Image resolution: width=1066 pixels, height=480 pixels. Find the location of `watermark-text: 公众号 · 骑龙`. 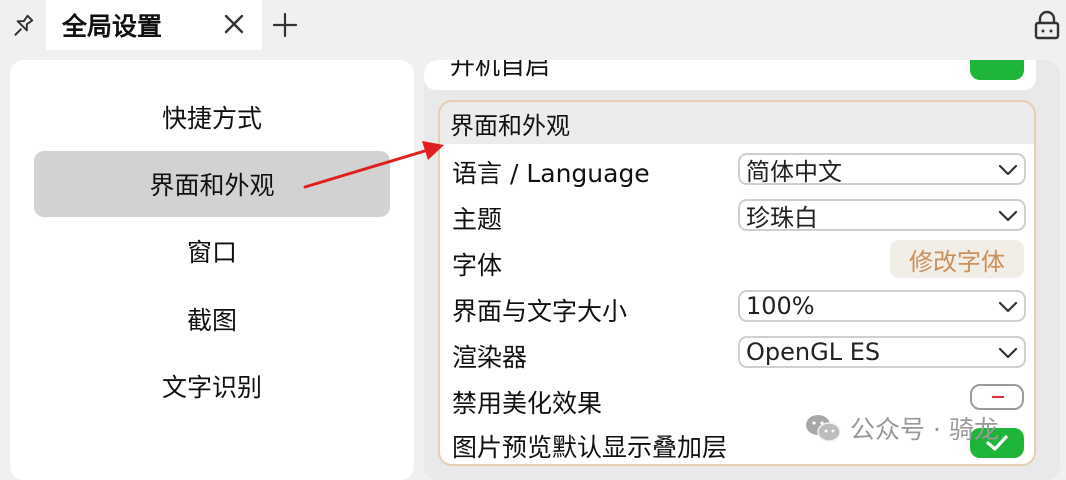

watermark-text: 公众号 · 骑龙 is located at coordinates (924, 429).